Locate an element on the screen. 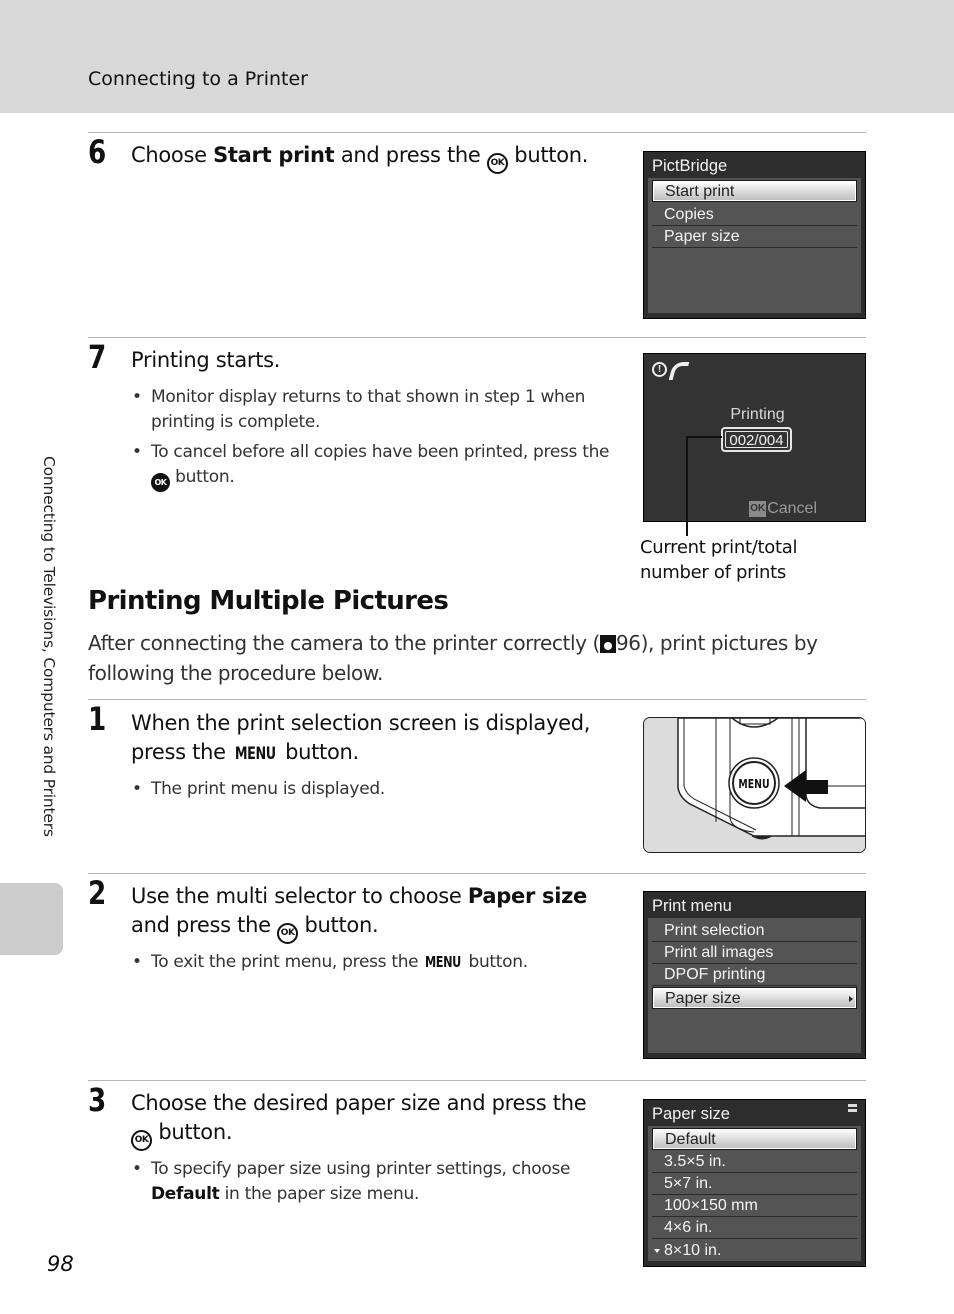 The width and height of the screenshot is (954, 1314). scroll-position-icon is located at coordinates (852, 1108).